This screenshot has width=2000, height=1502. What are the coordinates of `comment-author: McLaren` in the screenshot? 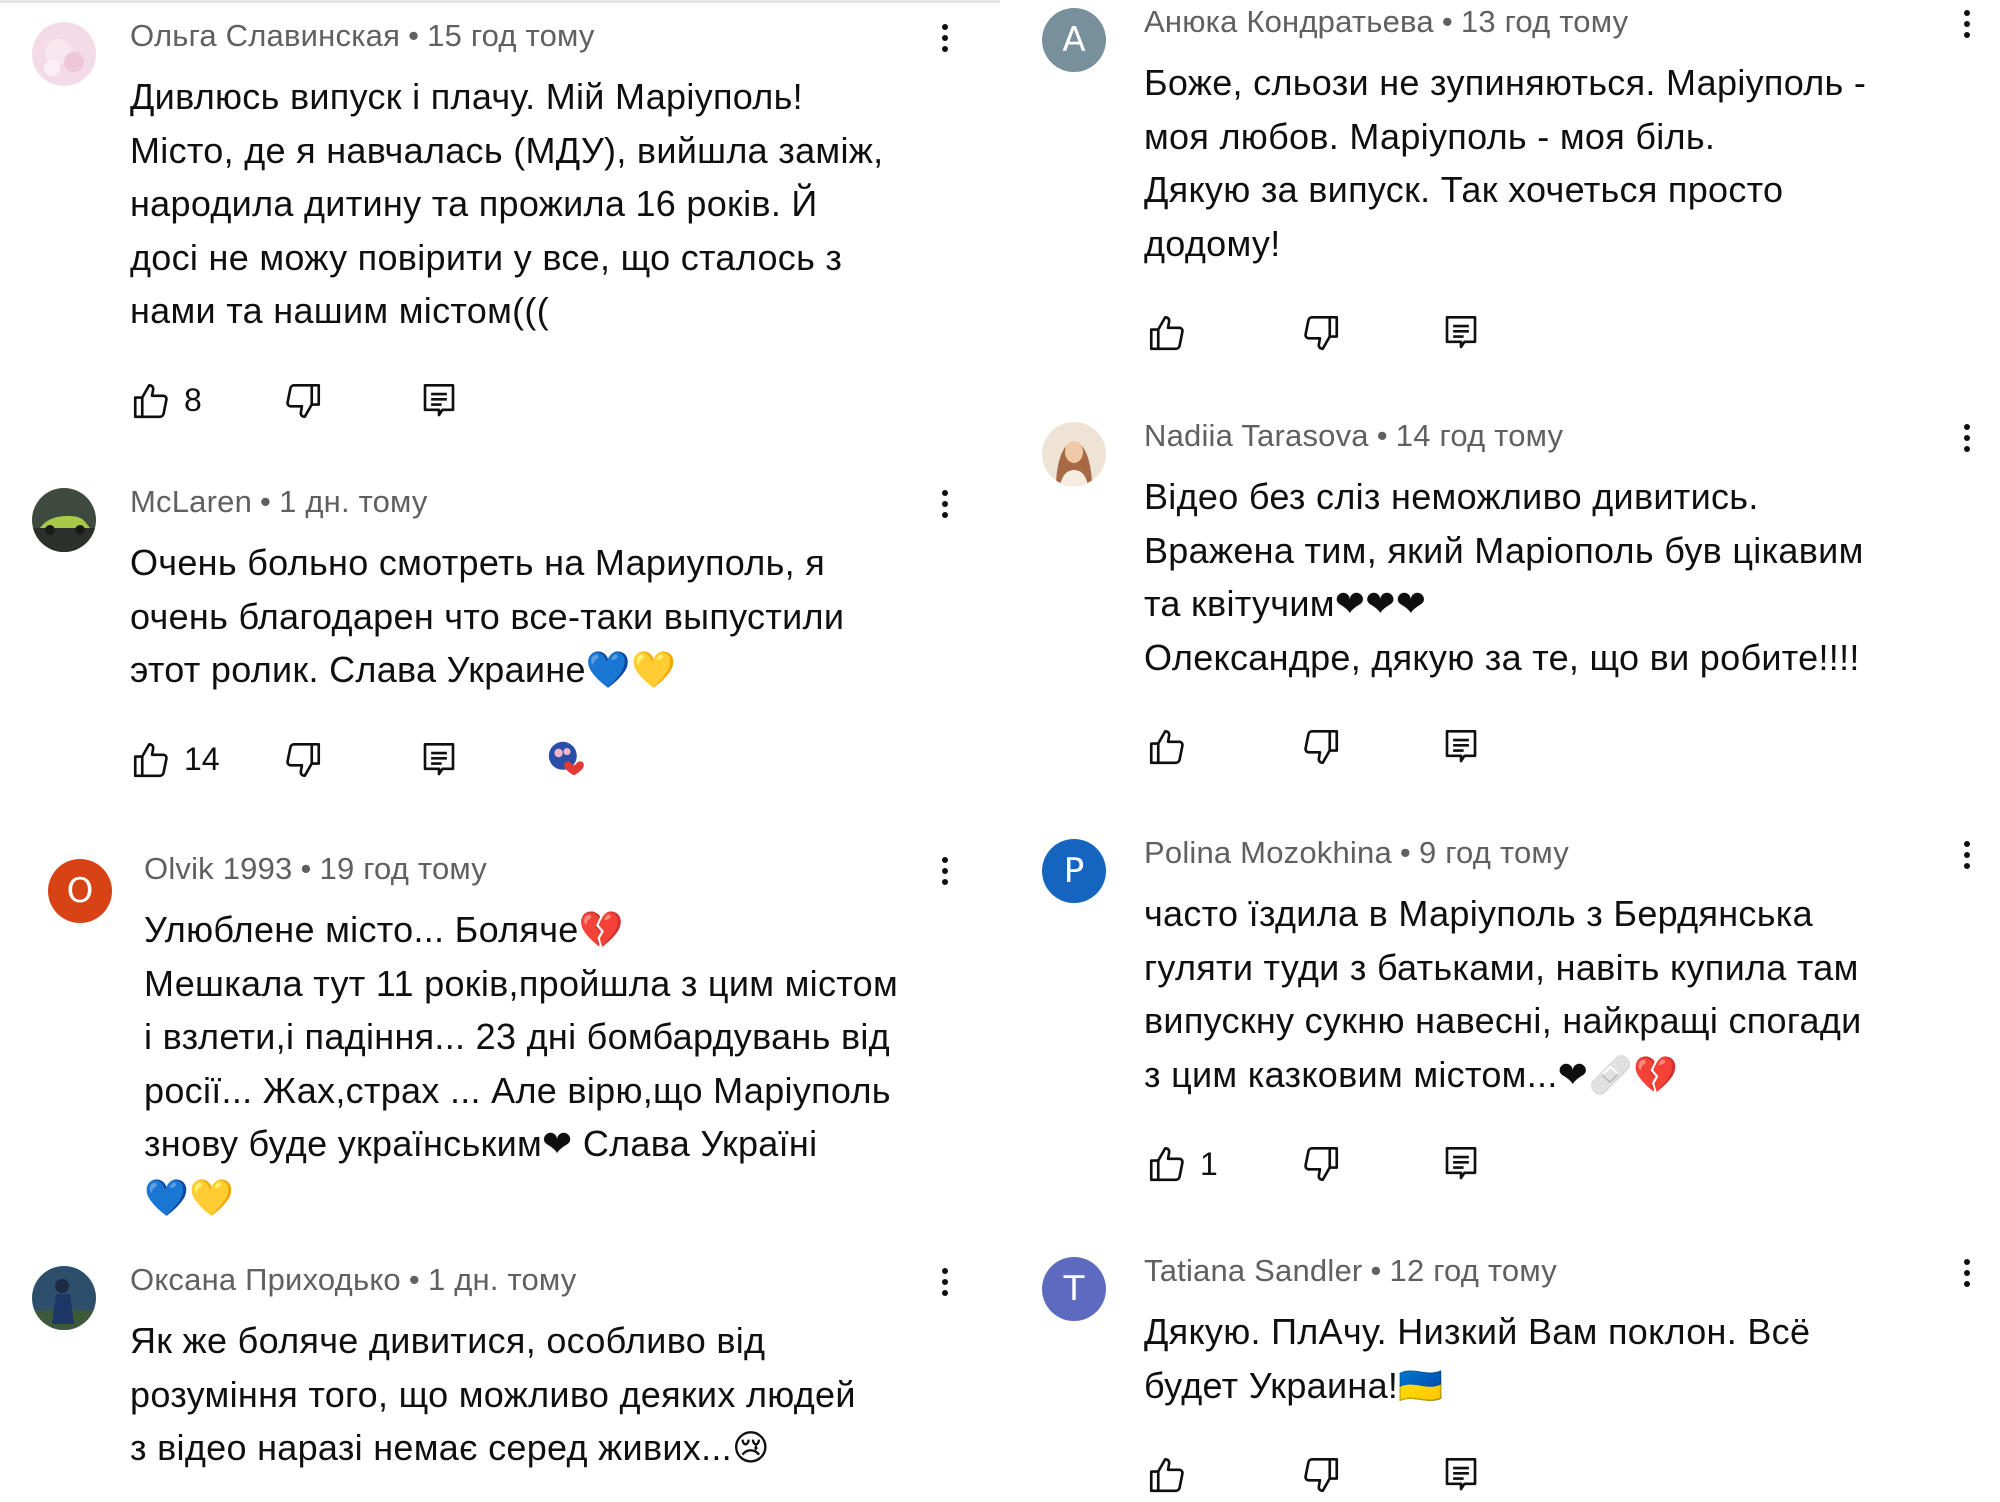 It's located at (191, 501).